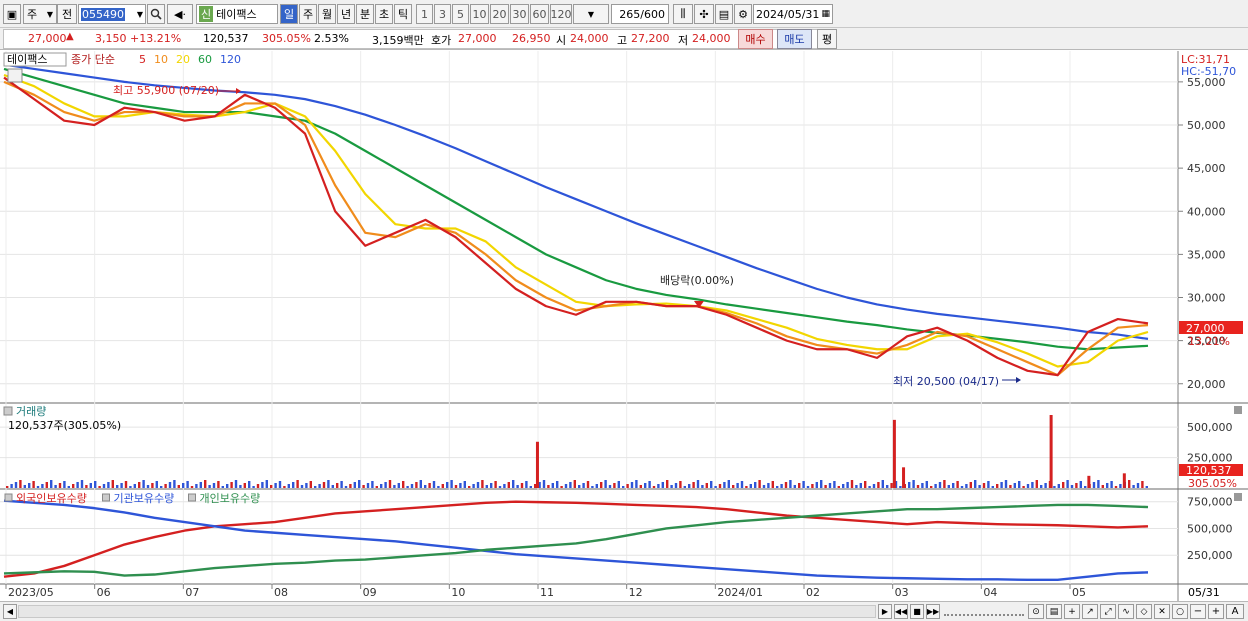  I want to click on buy-button: 매수, so click(755, 39).